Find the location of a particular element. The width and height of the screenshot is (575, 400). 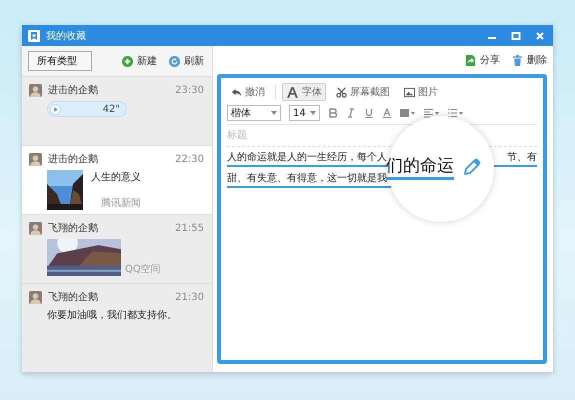

voice-message: 42" is located at coordinates (87, 109).